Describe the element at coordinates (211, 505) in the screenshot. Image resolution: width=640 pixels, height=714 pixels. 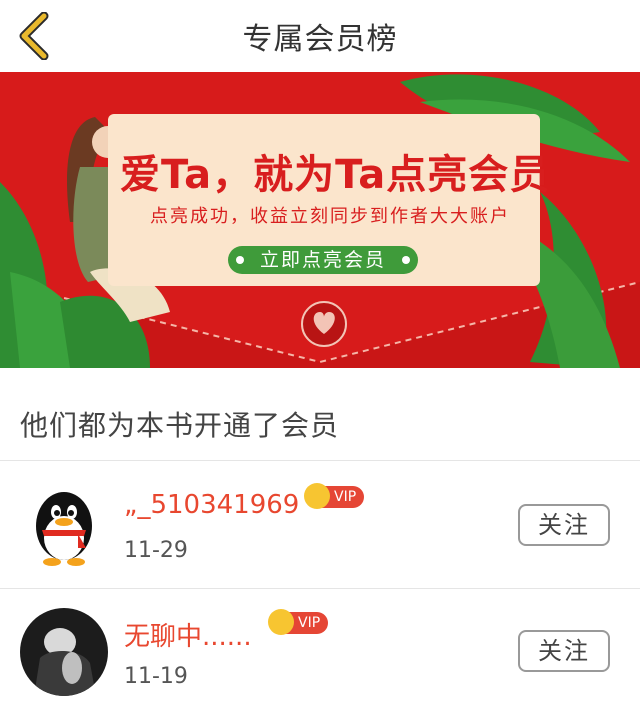
I see `member-name: „_510341969` at that location.